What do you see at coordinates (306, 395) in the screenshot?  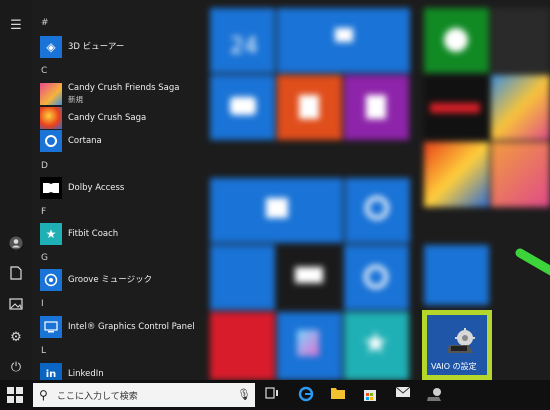 I see `edge-browser-icon` at bounding box center [306, 395].